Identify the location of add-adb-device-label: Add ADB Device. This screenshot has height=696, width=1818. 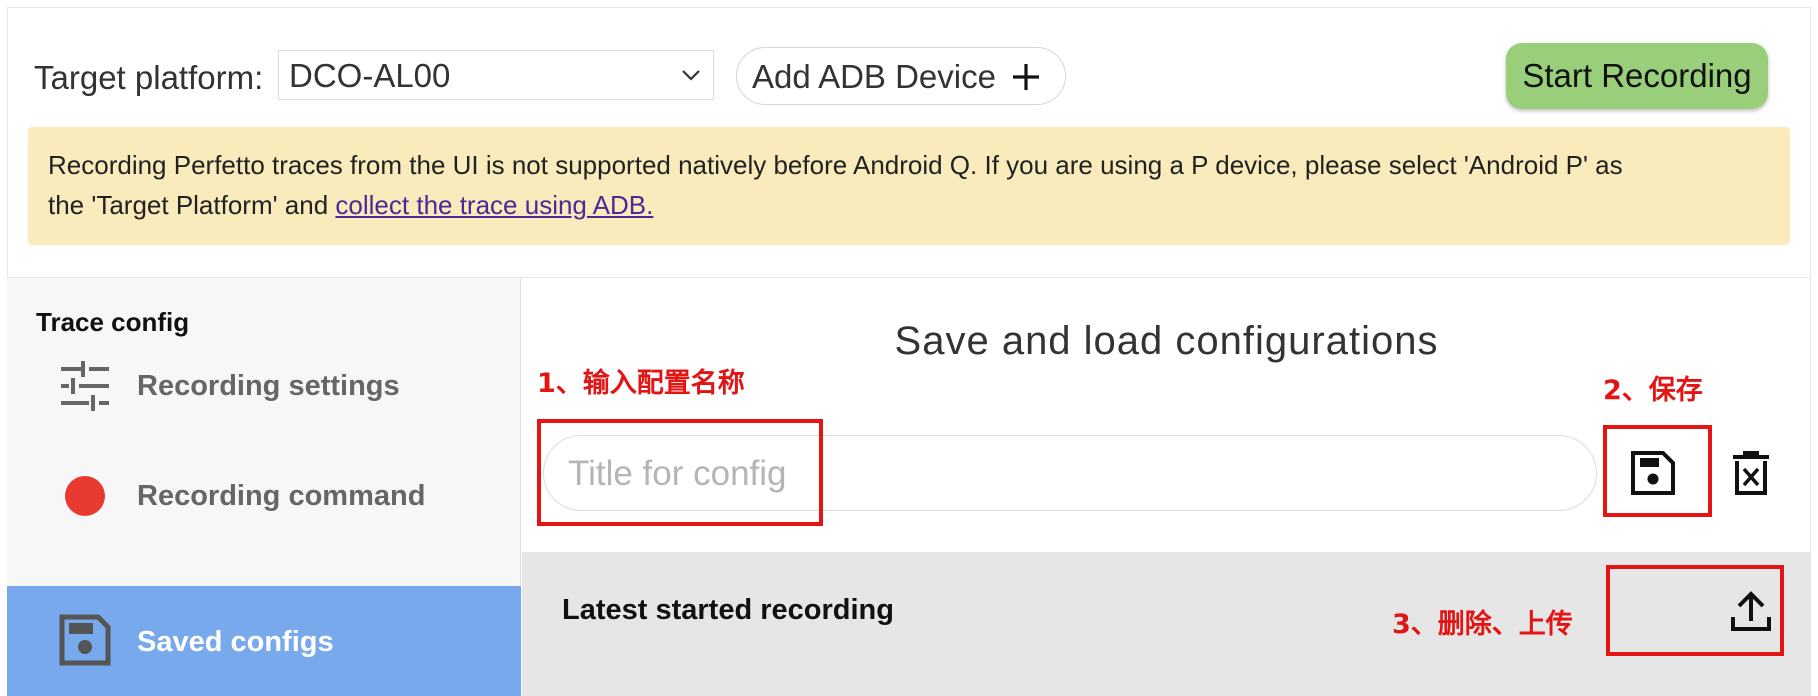
(874, 76).